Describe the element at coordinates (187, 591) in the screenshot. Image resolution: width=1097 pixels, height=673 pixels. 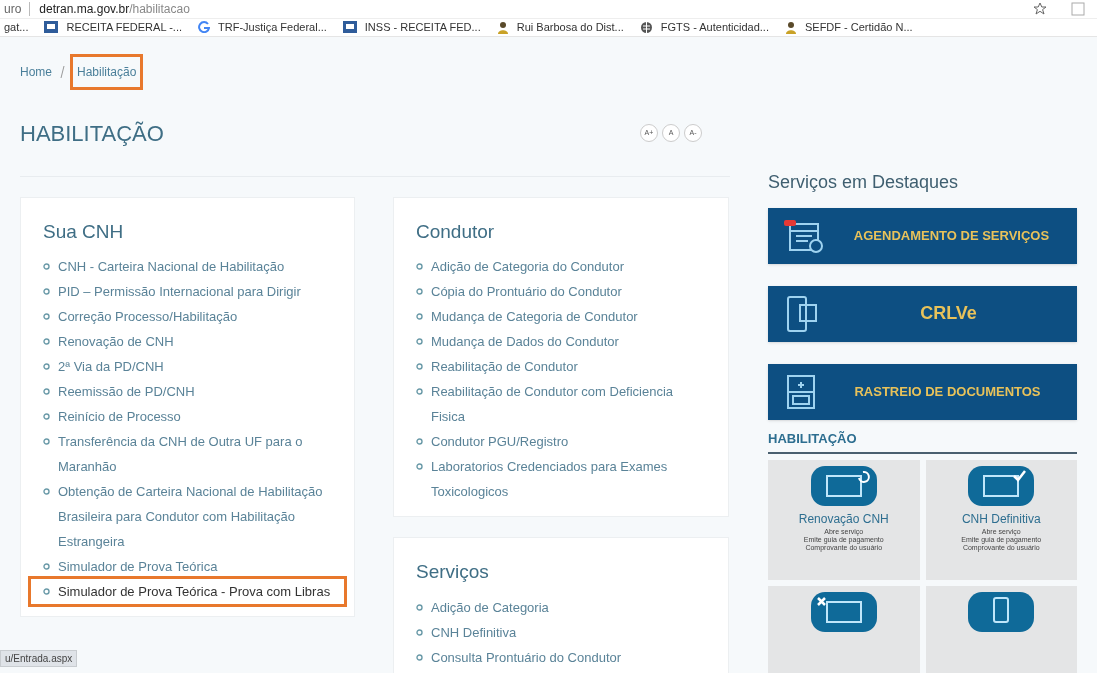
I see `service-link: Simulador de Prova Teórica - Prova com Libras` at that location.